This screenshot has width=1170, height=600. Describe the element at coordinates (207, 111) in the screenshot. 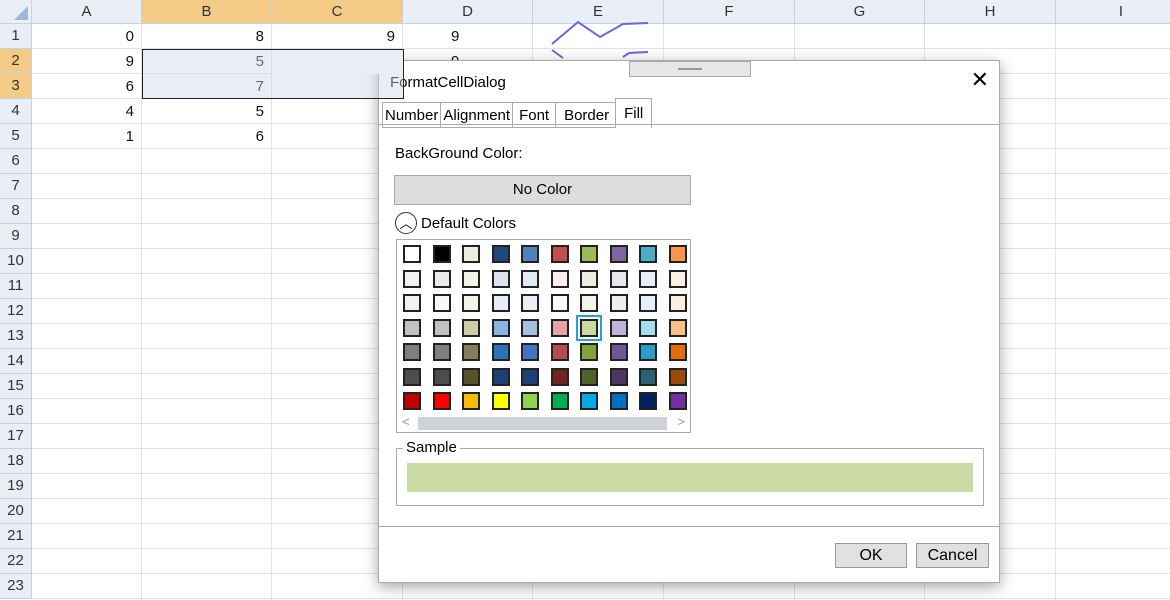

I see `cell-b4: 5` at that location.